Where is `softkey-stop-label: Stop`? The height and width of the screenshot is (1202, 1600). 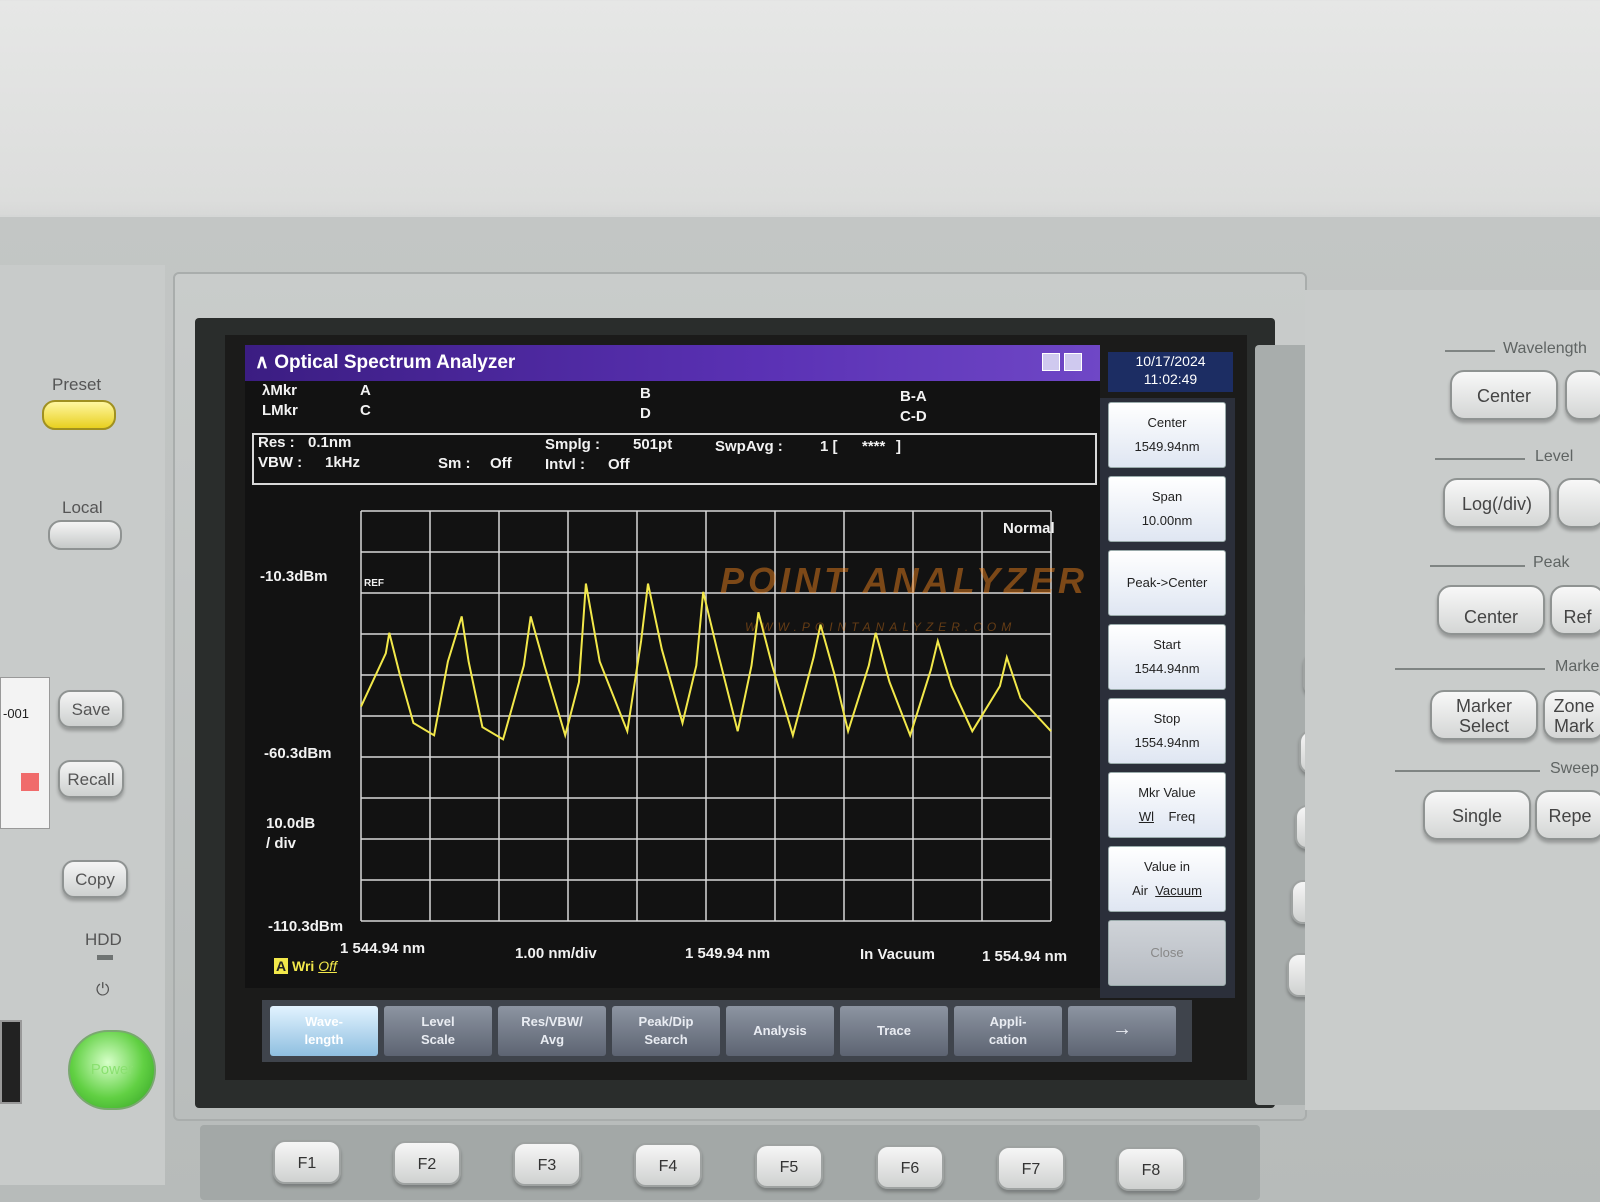
softkey-stop-label: Stop is located at coordinates (1167, 718).